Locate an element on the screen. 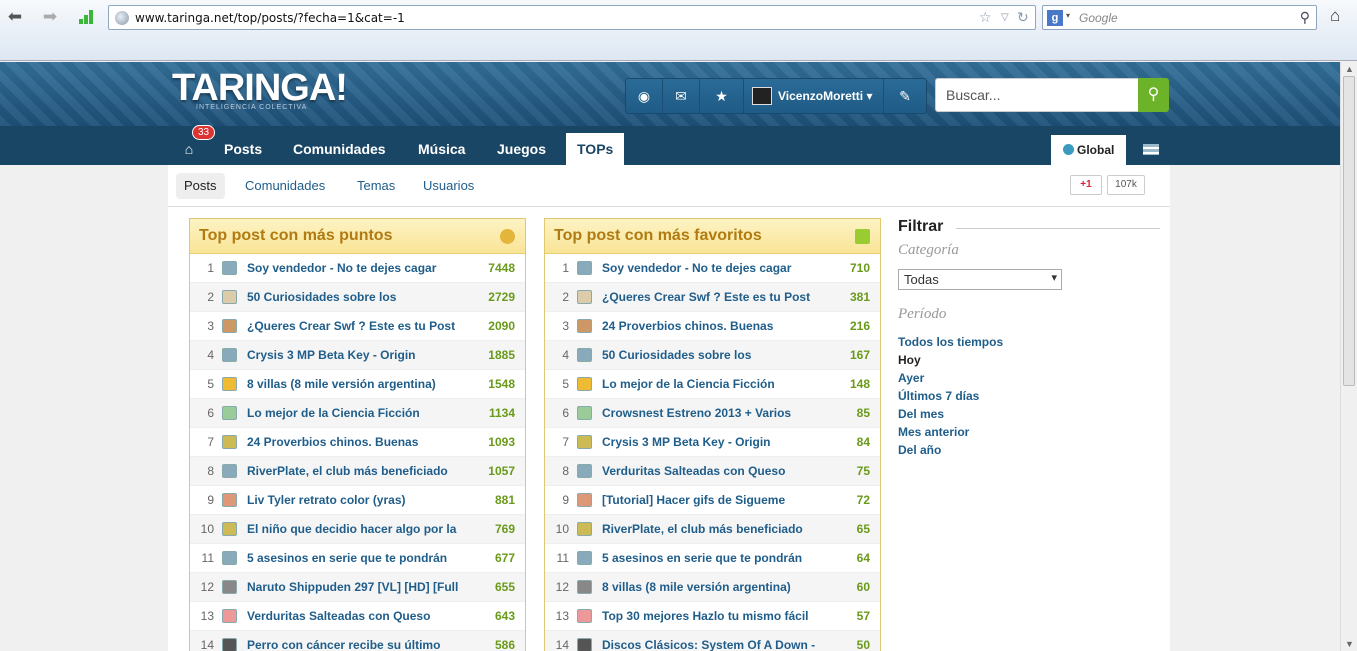 The image size is (1357, 651). post-row: 9 Liv Tyler retrato color (yras) 881 is located at coordinates (357, 500).